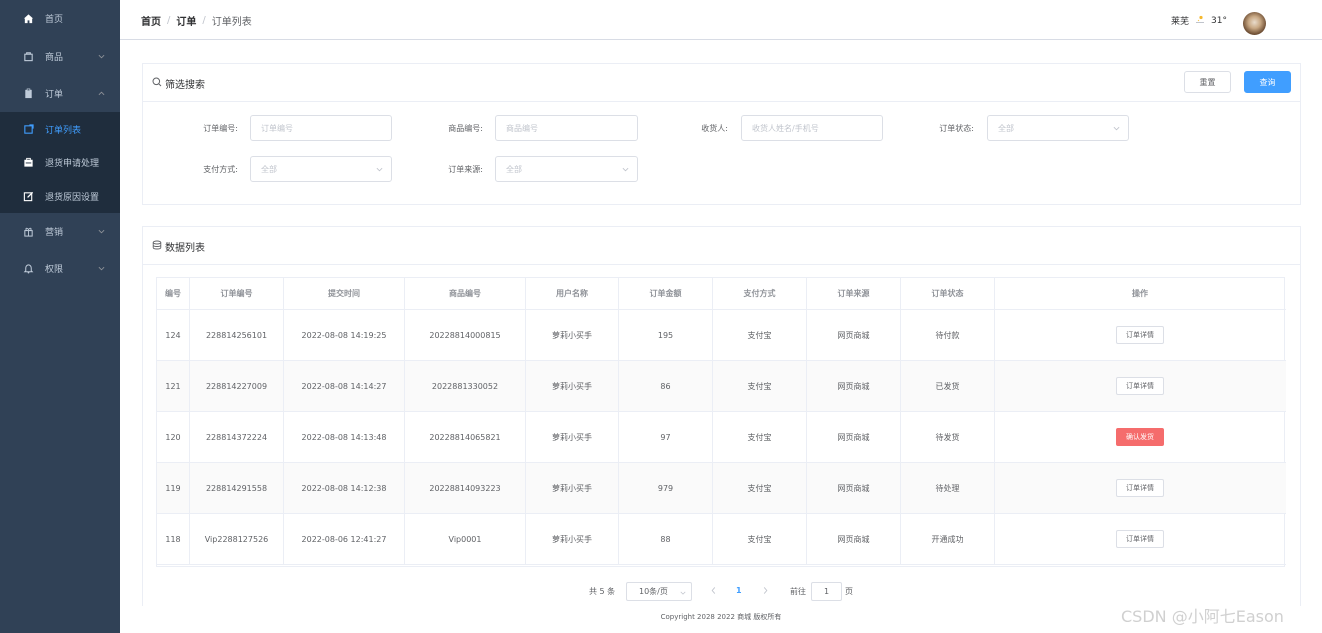 The height and width of the screenshot is (633, 1322). Describe the element at coordinates (666, 539) in the screenshot. I see `cell-amount: 88` at that location.